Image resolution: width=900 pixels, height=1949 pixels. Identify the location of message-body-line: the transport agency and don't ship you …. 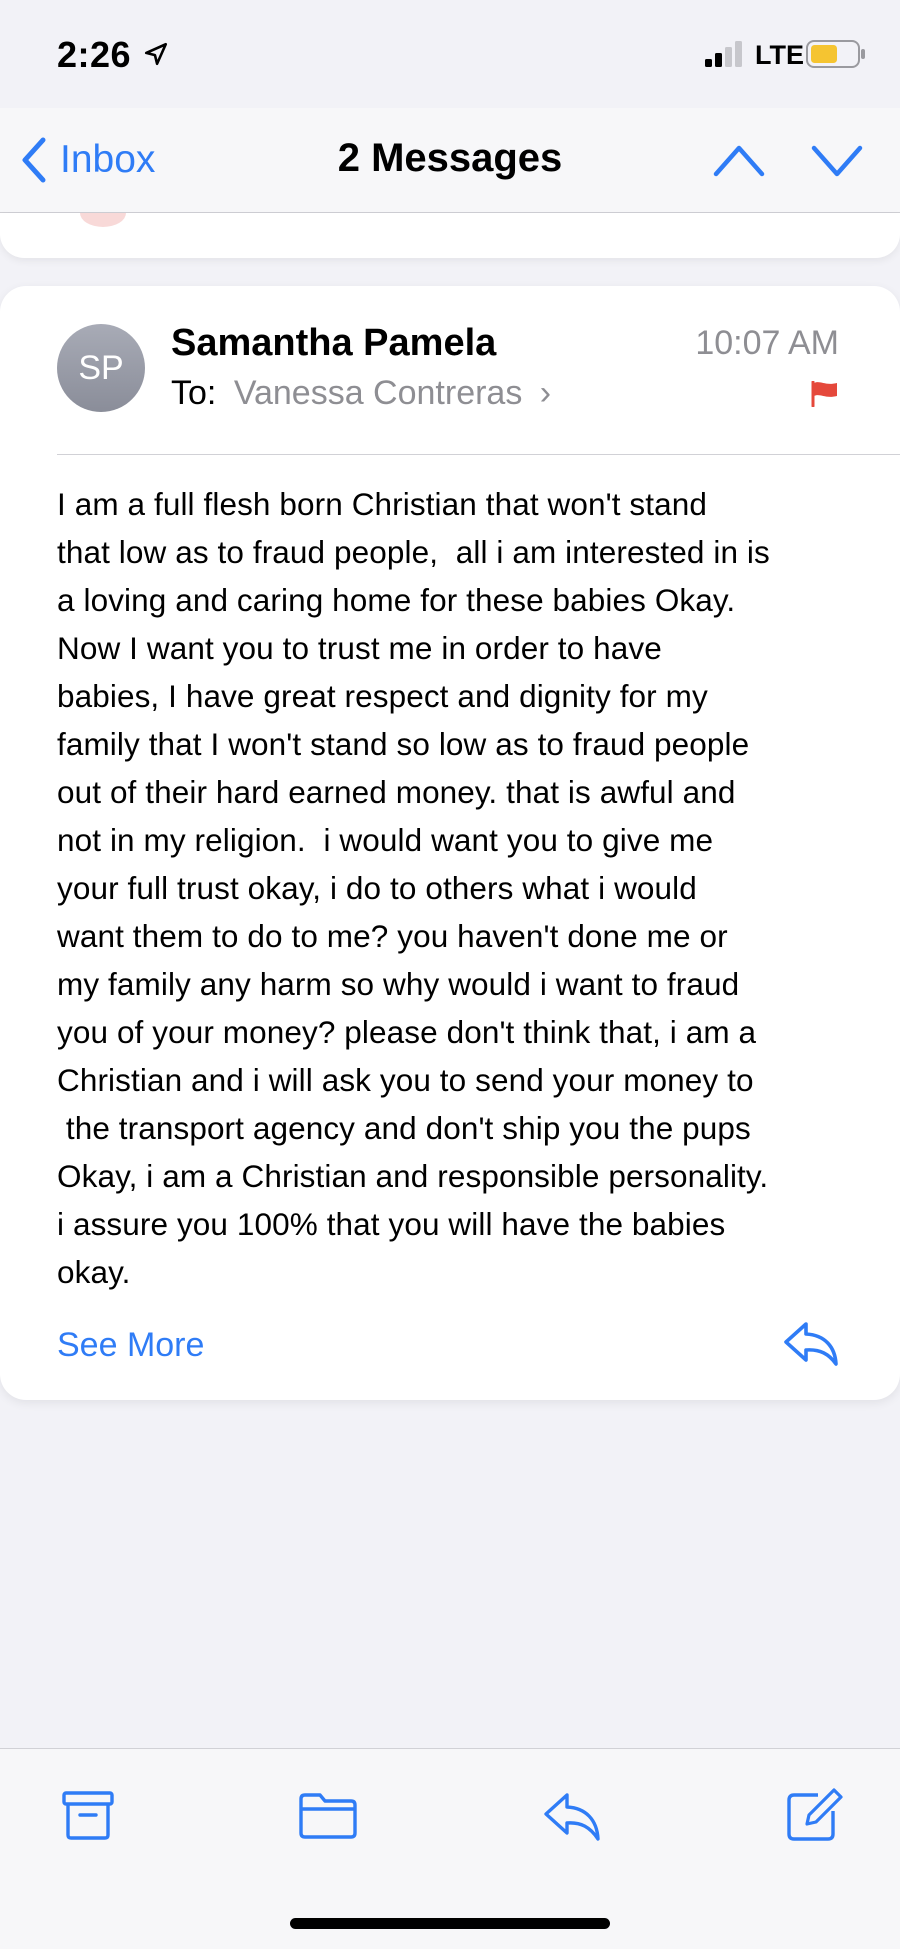
(404, 1128).